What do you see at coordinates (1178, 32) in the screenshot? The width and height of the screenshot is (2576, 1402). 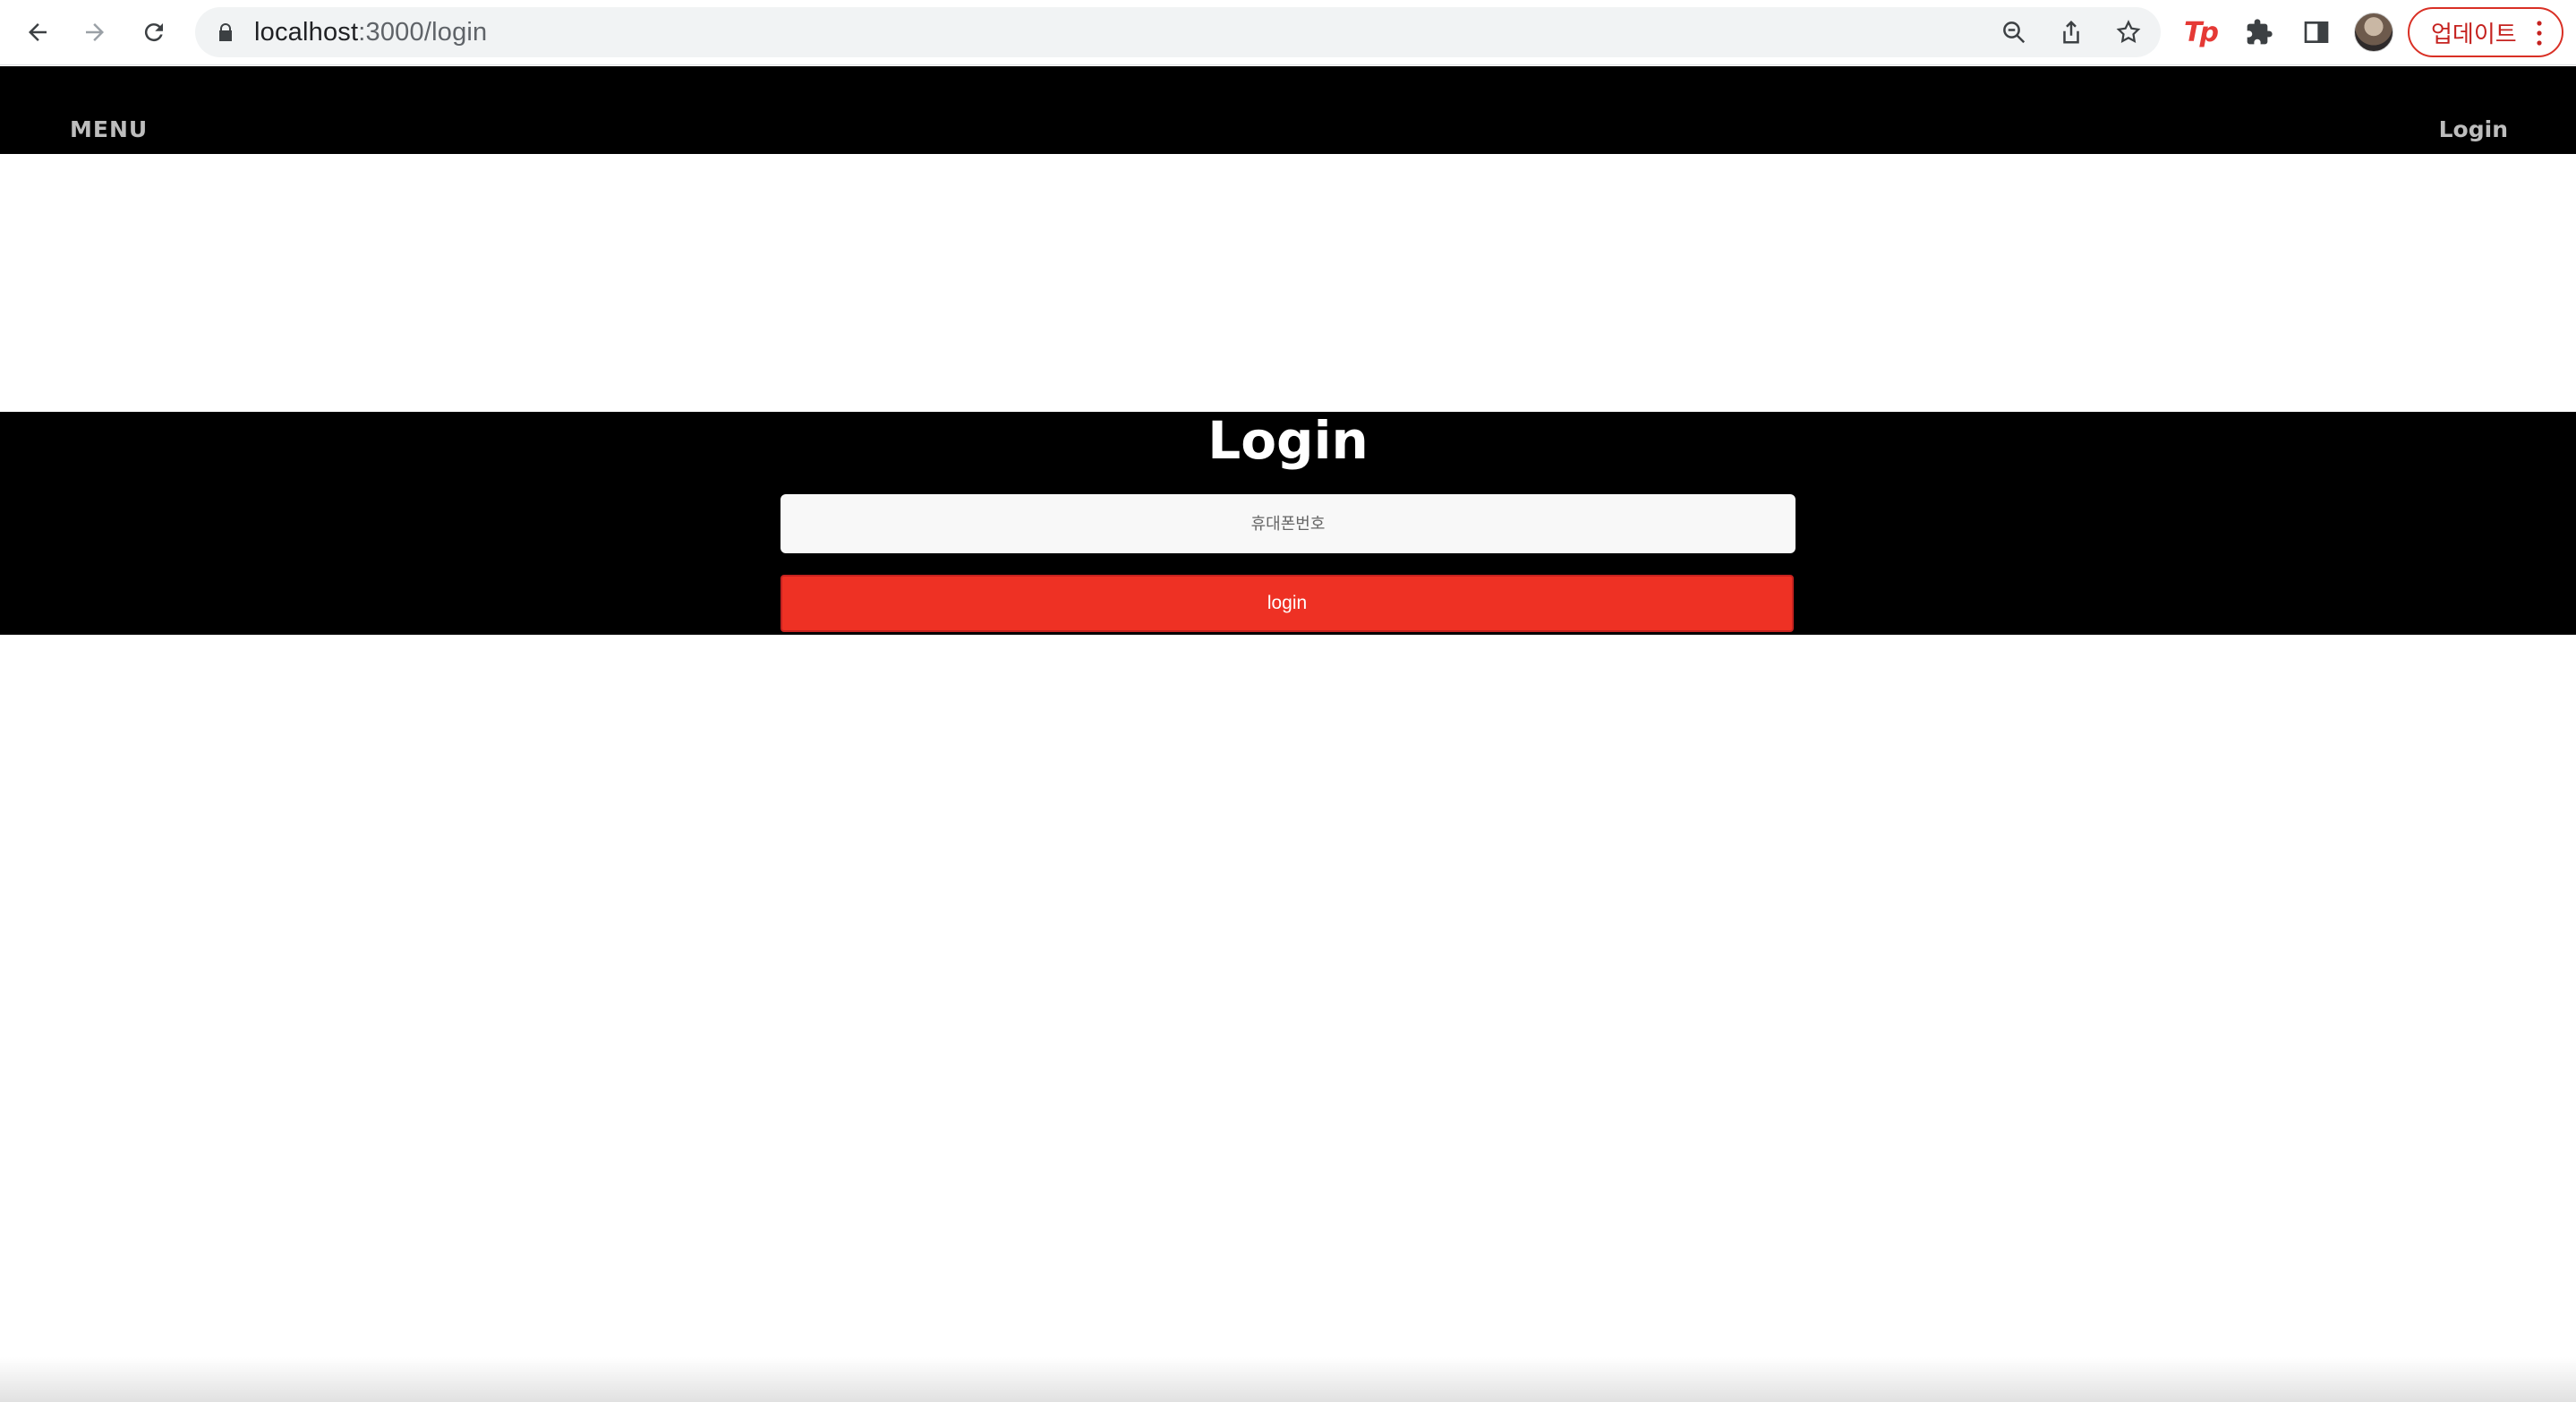 I see `address-bar: localhost:3000/login` at bounding box center [1178, 32].